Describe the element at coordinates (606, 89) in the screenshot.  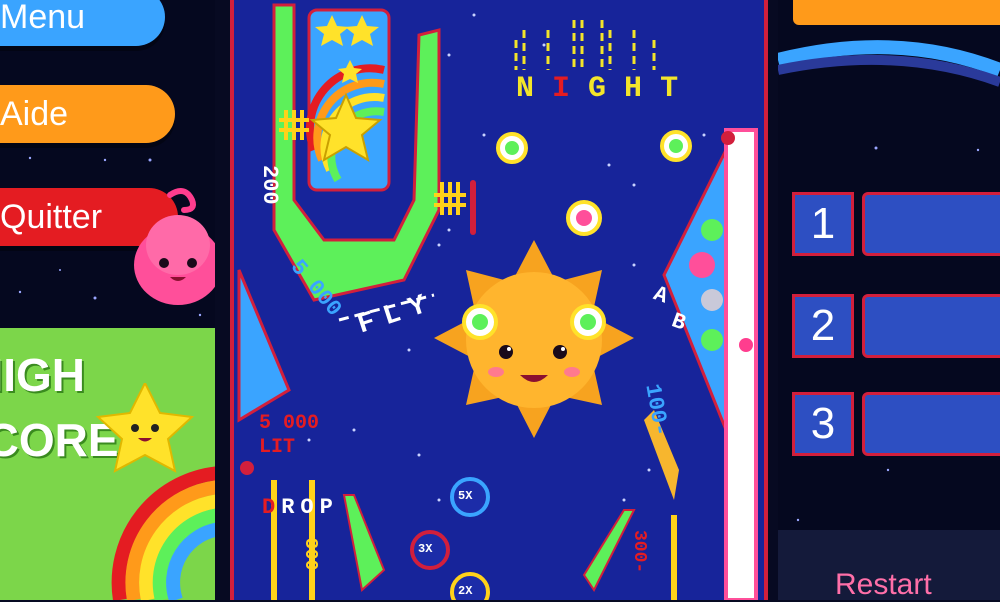
I see `night-letters: NIGHT` at that location.